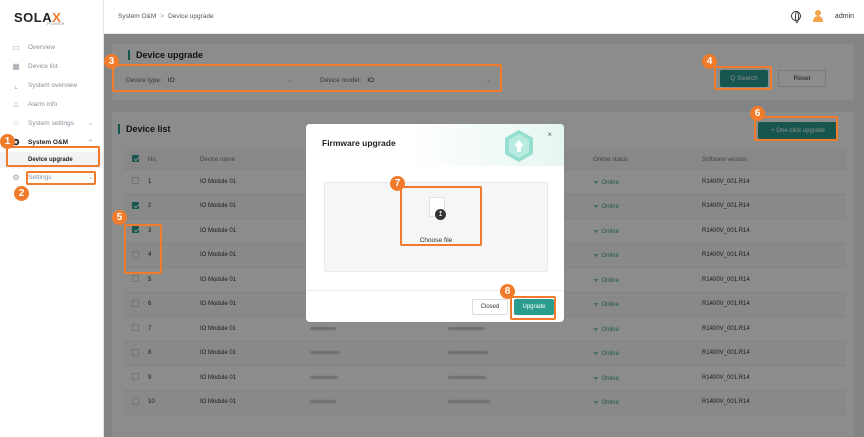 Image resolution: width=864 pixels, height=437 pixels. I want to click on close-icon: ×, so click(549, 134).